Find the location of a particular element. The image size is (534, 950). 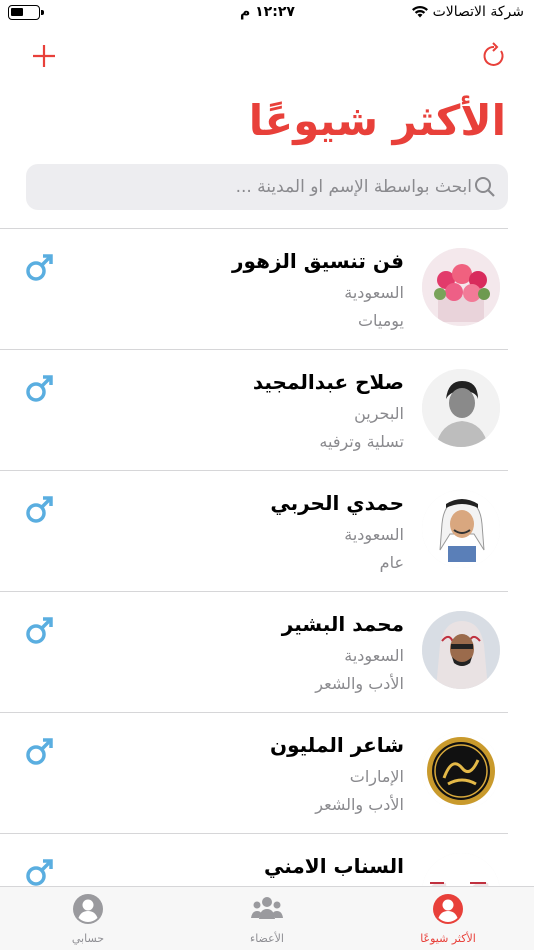

search-bar is located at coordinates (267, 187).